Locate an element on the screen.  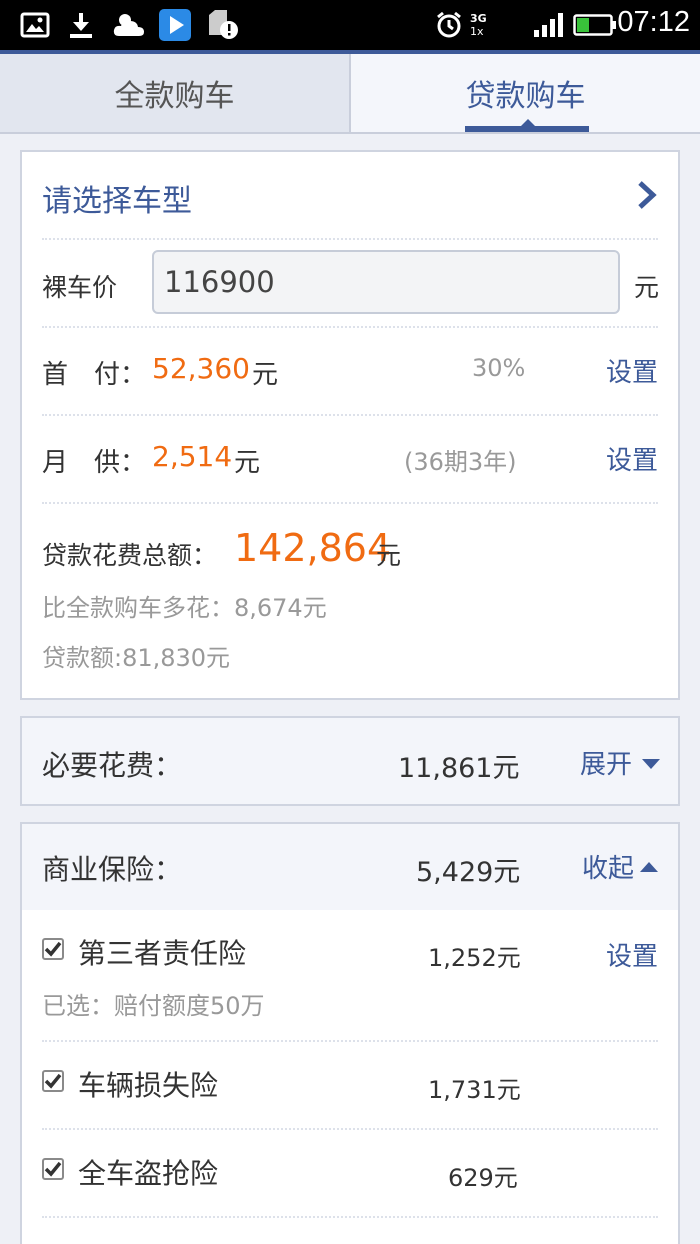
signal-icon is located at coordinates (549, 25).